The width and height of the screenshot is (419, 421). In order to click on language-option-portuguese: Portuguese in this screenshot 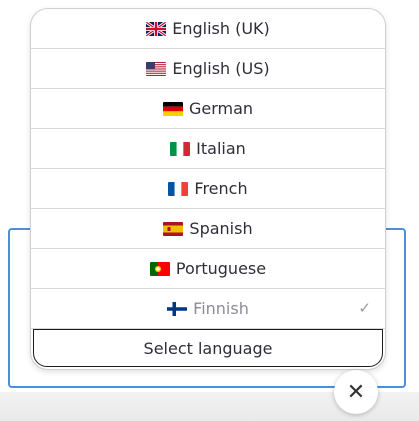, I will do `click(208, 269)`.